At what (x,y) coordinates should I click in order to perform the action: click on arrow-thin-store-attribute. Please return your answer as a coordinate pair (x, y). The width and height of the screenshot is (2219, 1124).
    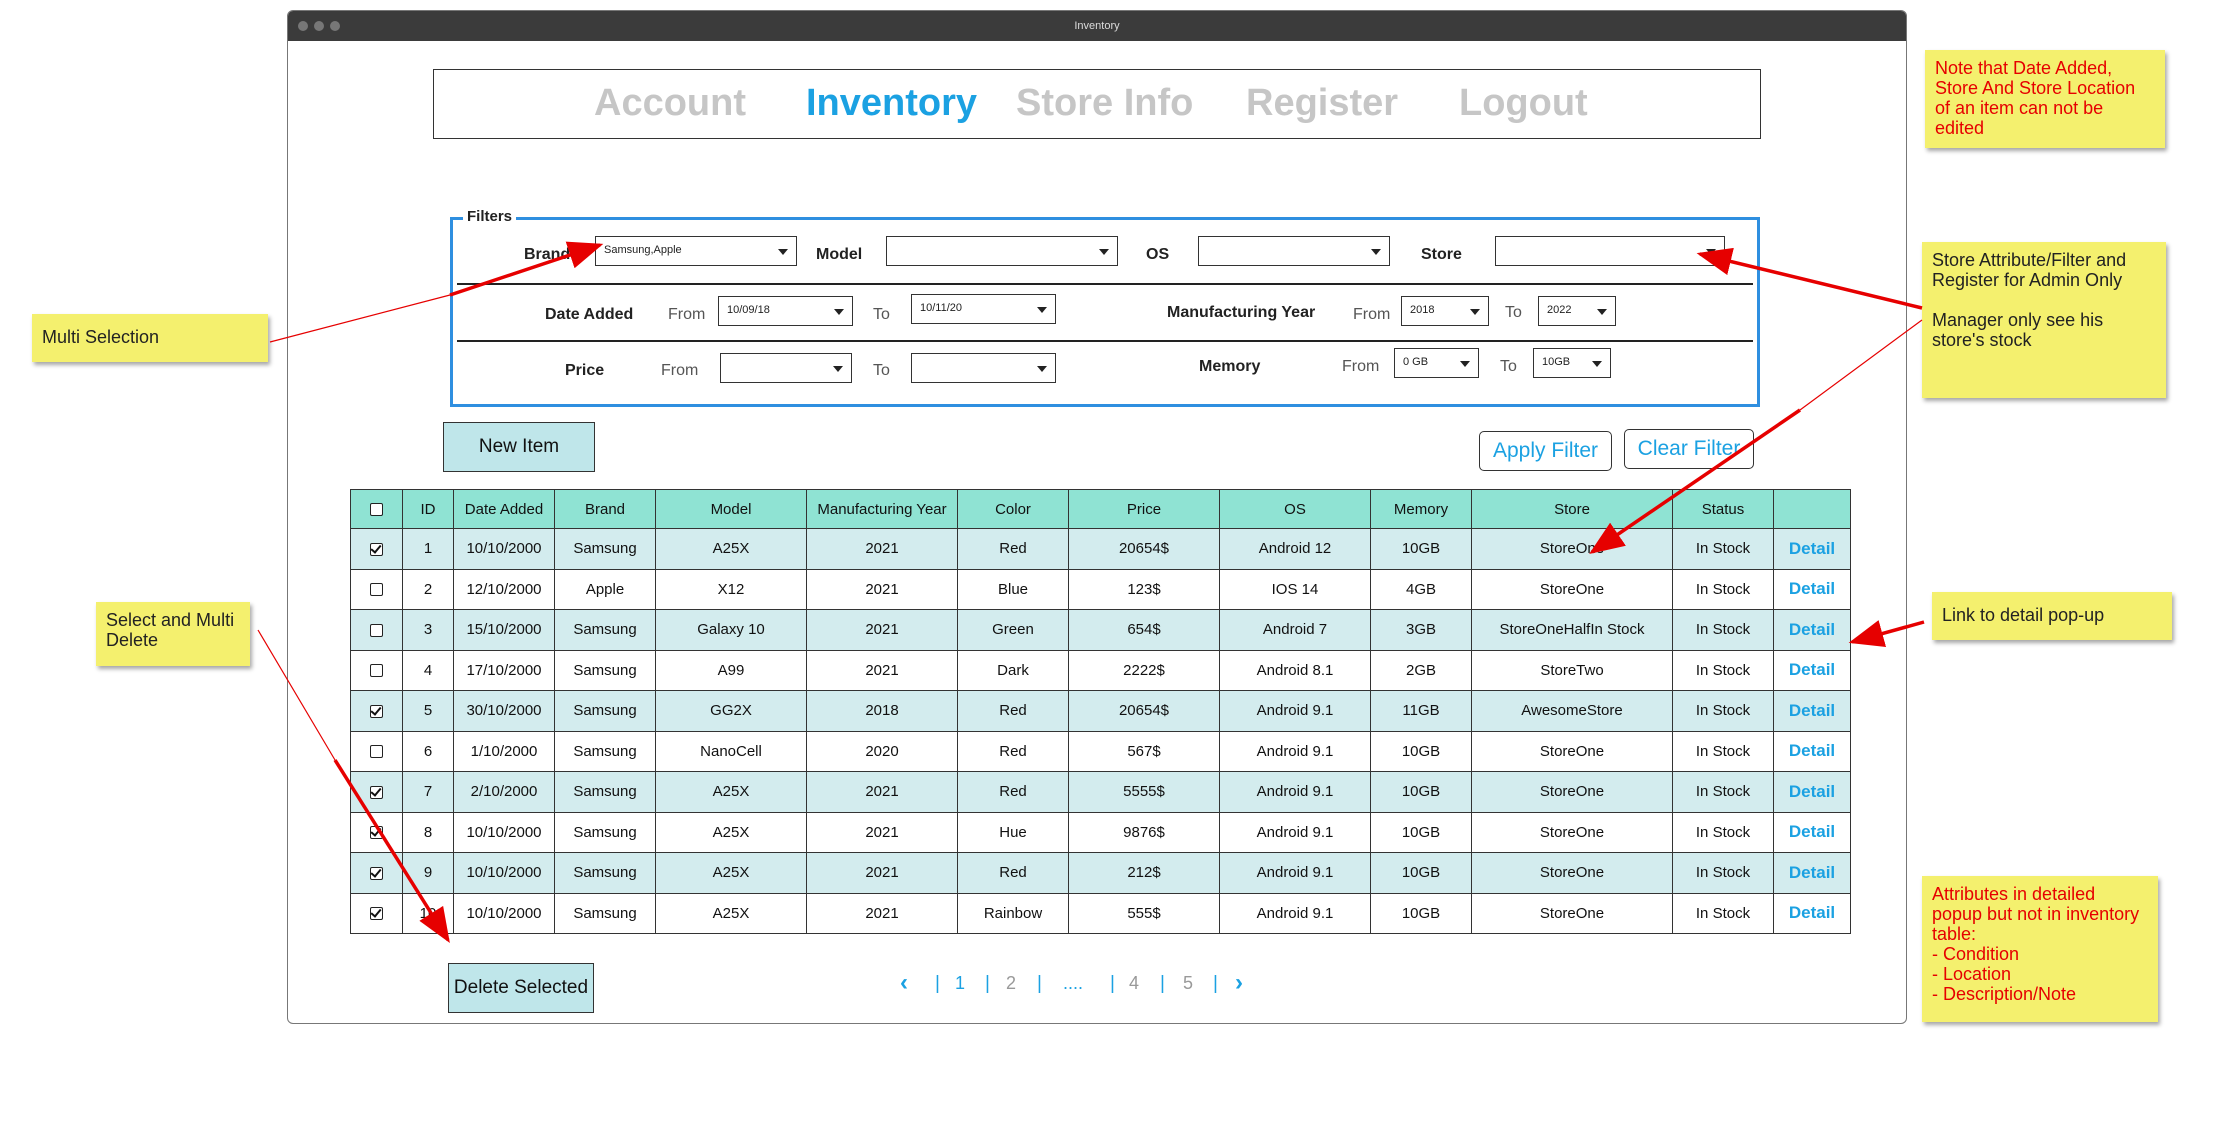
    Looking at the image, I should click on (1861, 365).